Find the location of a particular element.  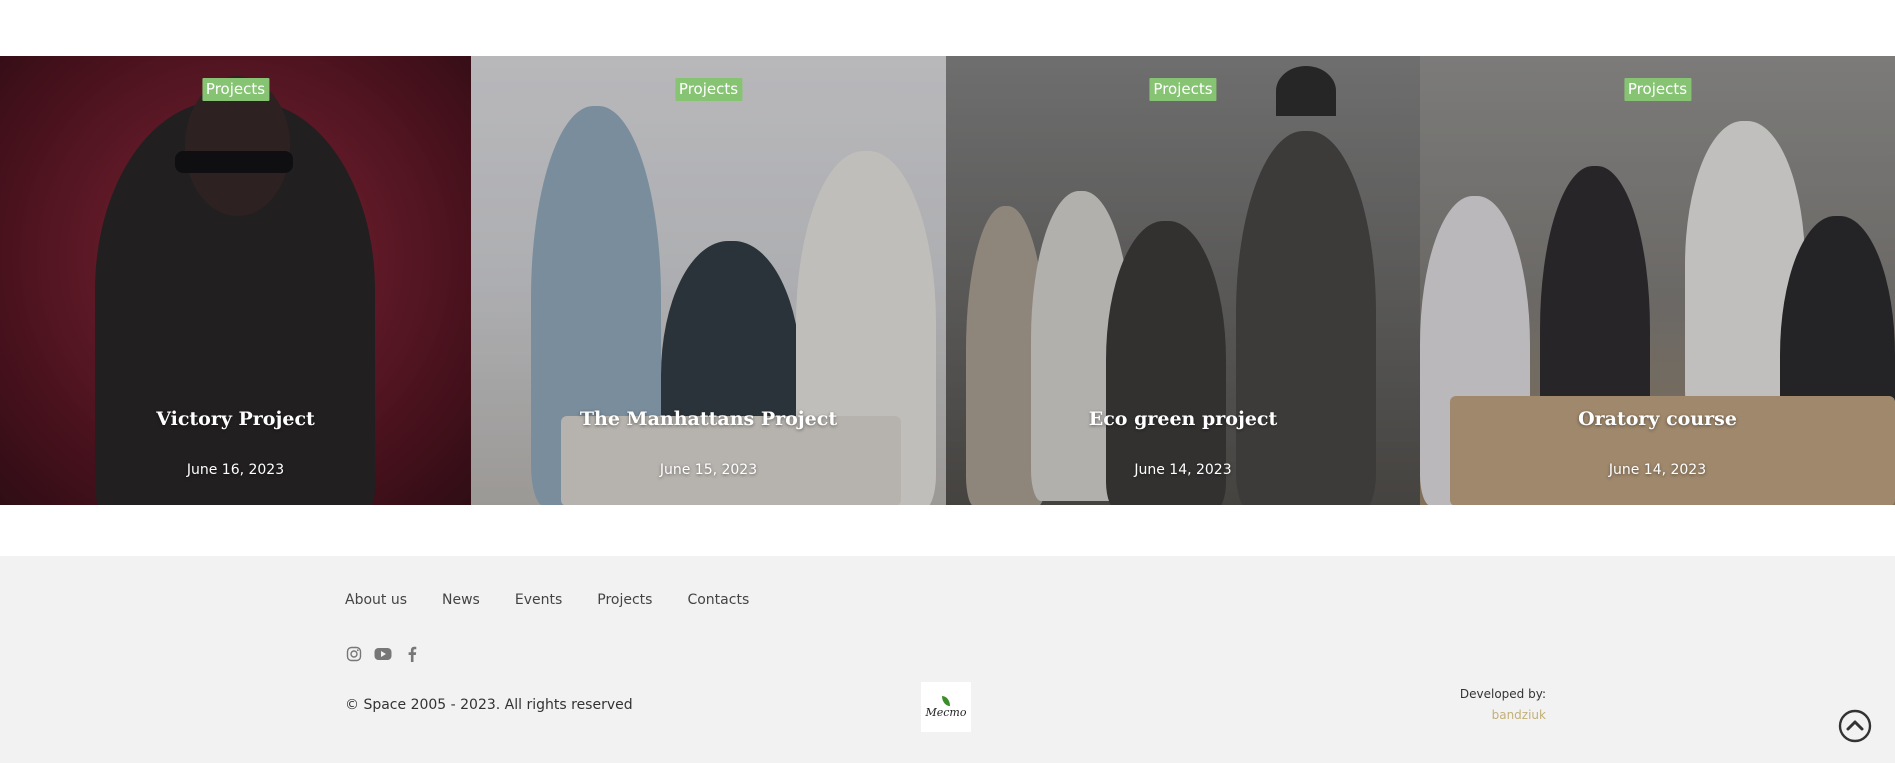

developer-link: bandziuk is located at coordinates (1503, 715).